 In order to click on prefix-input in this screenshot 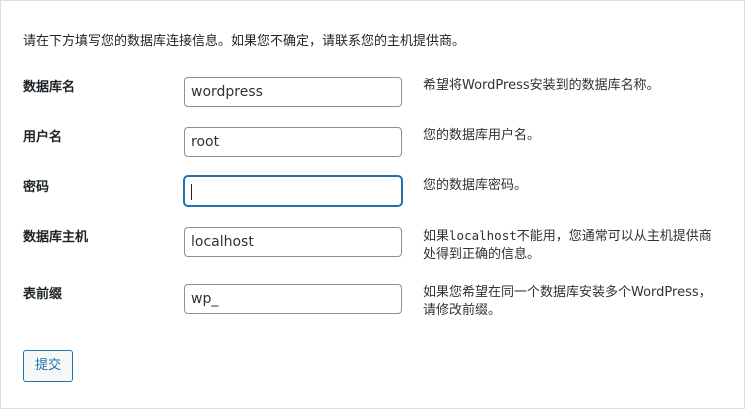, I will do `click(293, 299)`.